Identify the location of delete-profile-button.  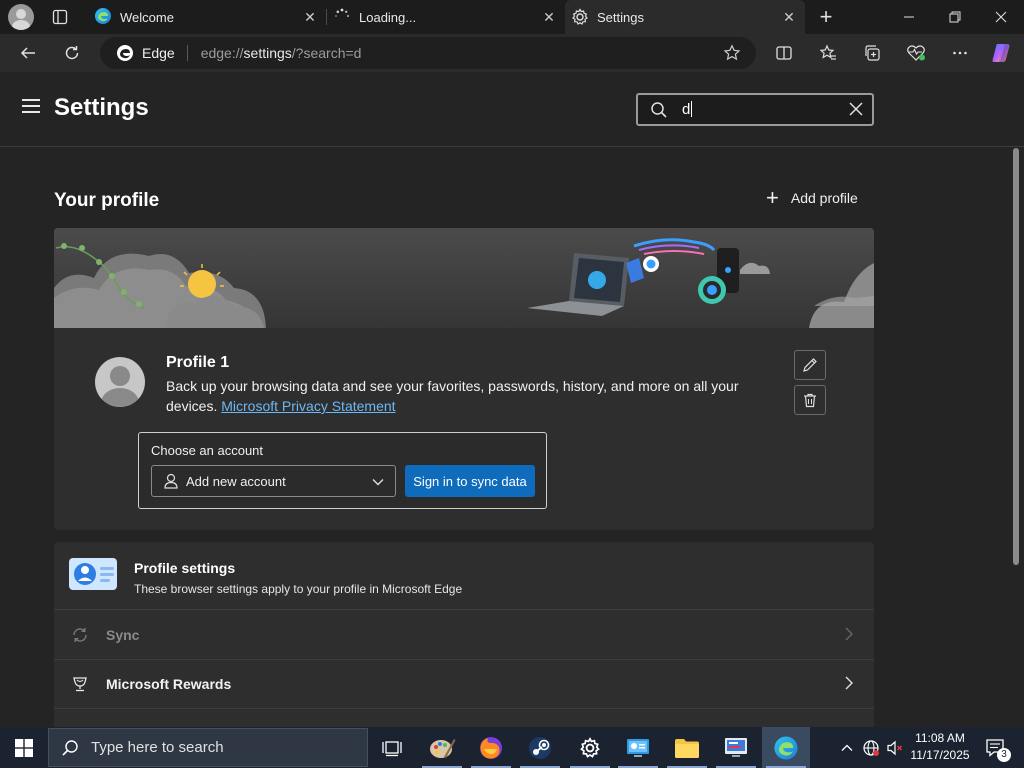
(810, 400).